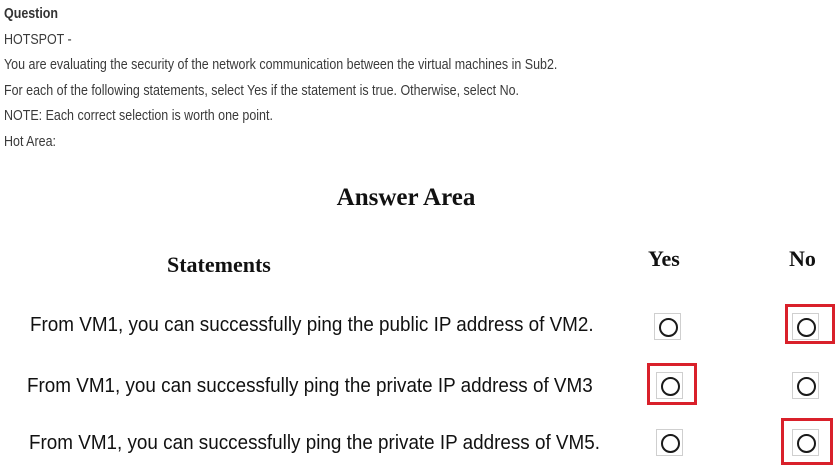  I want to click on no-header: No, so click(802, 258).